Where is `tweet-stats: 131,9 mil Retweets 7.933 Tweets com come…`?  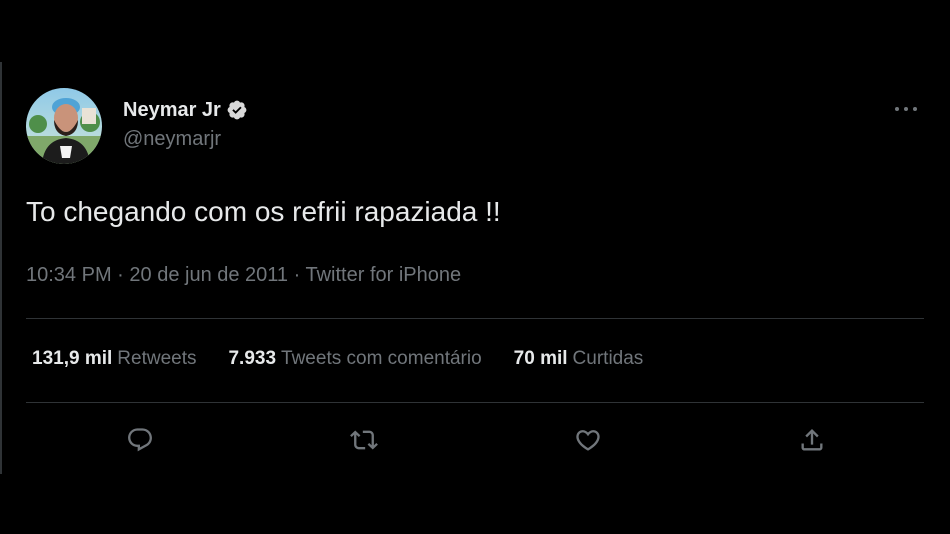
tweet-stats: 131,9 mil Retweets 7.933 Tweets com come… is located at coordinates (337, 359).